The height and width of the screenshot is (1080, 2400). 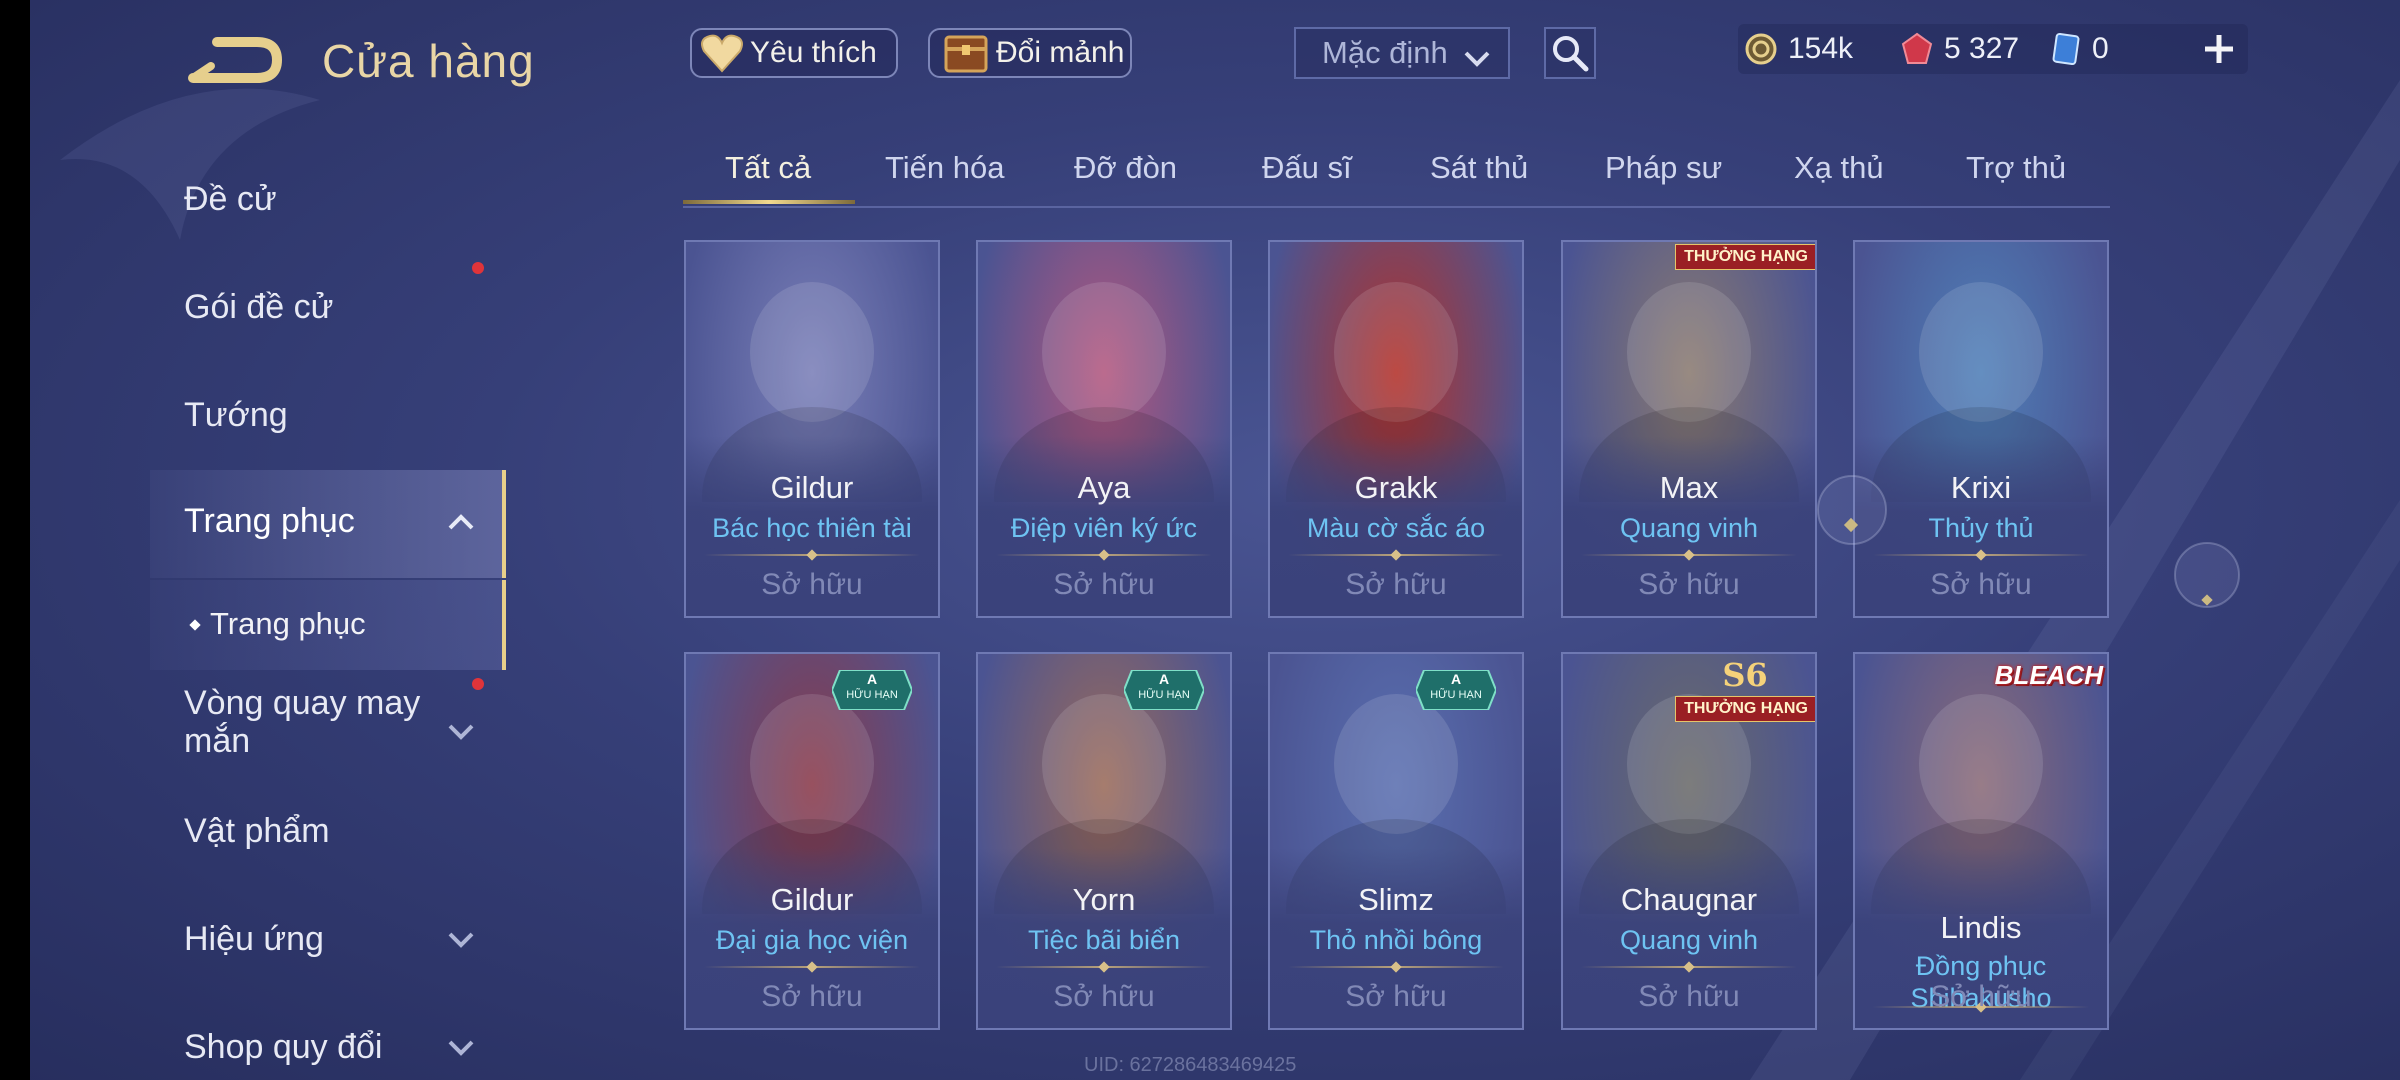 I want to click on skin-name: Bác học thiên tài, so click(x=812, y=528).